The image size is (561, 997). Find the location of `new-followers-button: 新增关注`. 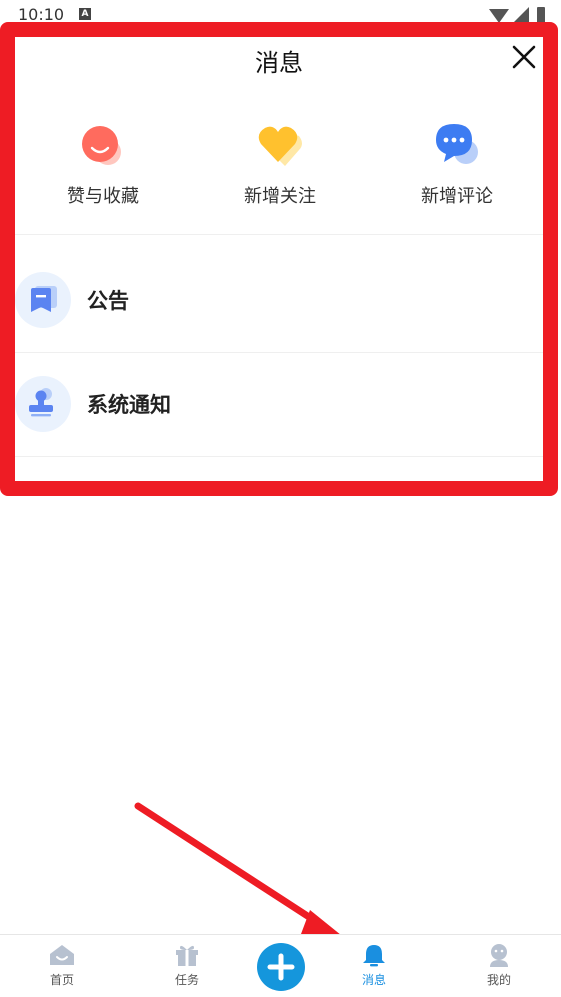

new-followers-button: 新增关注 is located at coordinates (280, 178).